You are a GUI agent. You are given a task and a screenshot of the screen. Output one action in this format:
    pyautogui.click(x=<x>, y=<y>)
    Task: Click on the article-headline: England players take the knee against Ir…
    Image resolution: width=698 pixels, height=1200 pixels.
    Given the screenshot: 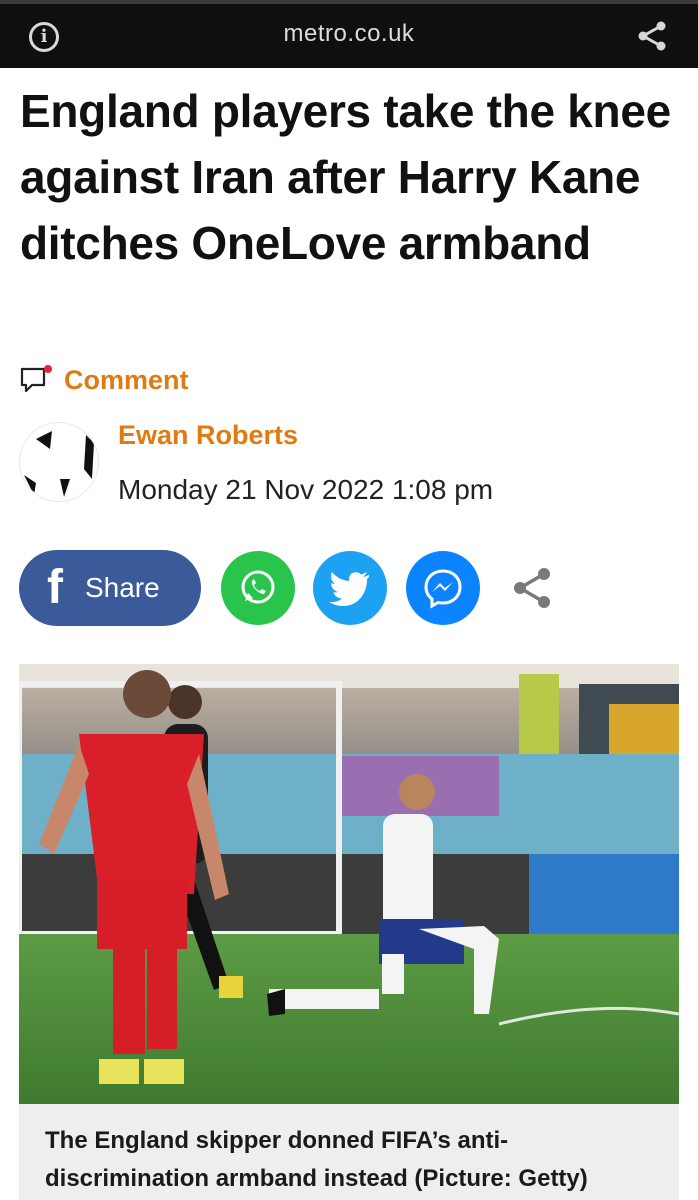 What is the action you would take?
    pyautogui.click(x=345, y=177)
    